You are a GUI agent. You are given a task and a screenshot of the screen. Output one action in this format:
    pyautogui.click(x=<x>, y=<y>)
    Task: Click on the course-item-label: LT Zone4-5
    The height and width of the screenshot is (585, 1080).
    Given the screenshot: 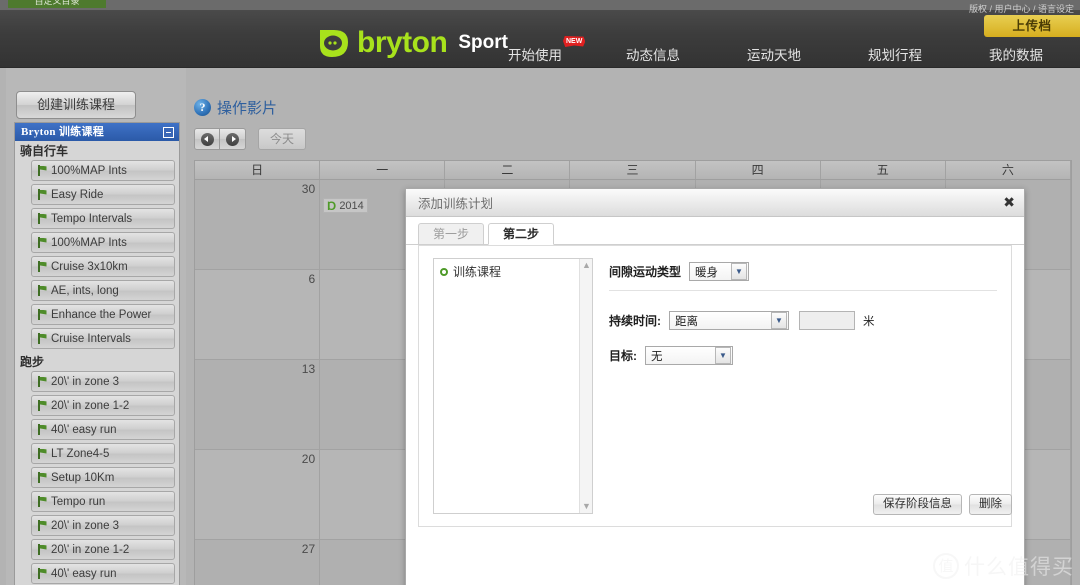 What is the action you would take?
    pyautogui.click(x=80, y=453)
    